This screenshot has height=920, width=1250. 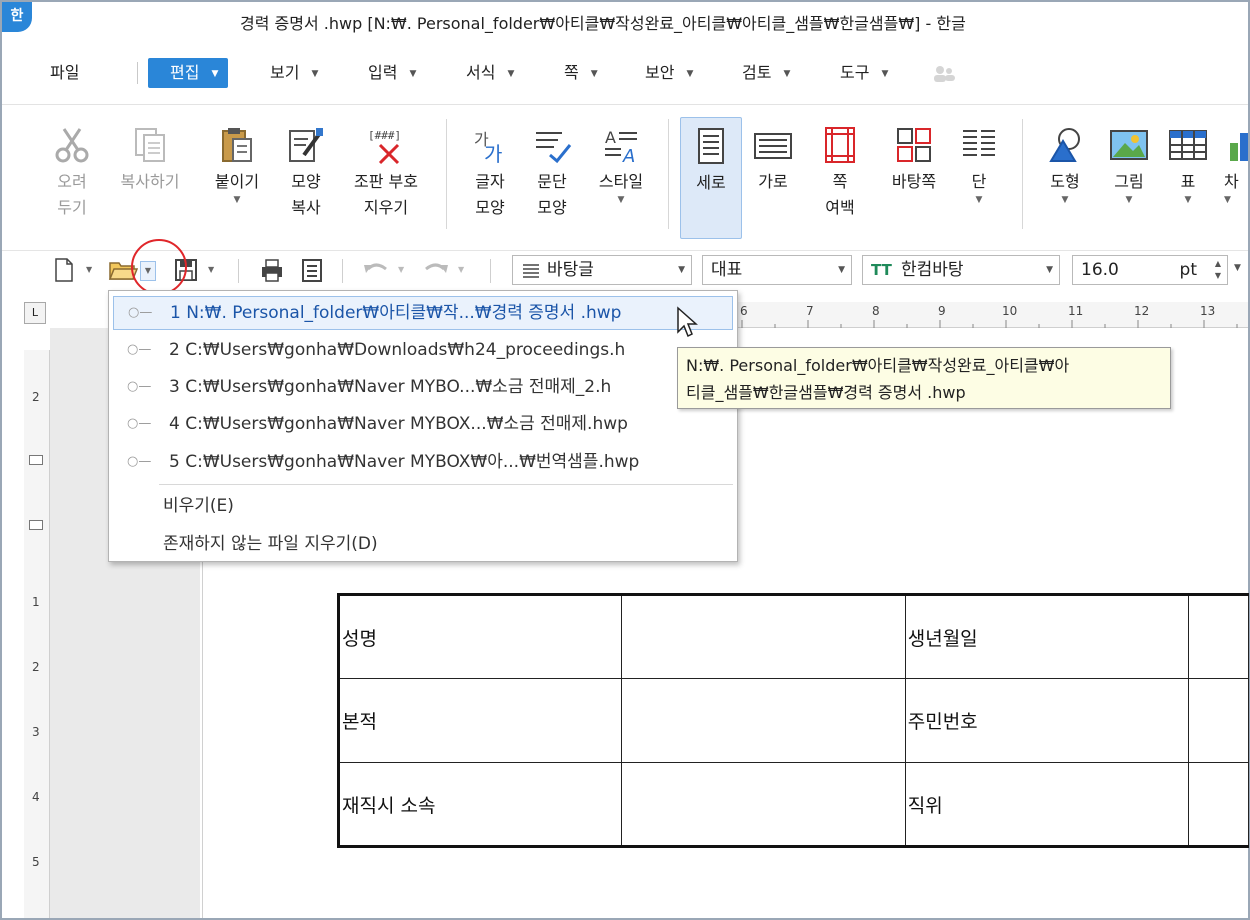 I want to click on app-logo-icon: 한, so click(x=17, y=17).